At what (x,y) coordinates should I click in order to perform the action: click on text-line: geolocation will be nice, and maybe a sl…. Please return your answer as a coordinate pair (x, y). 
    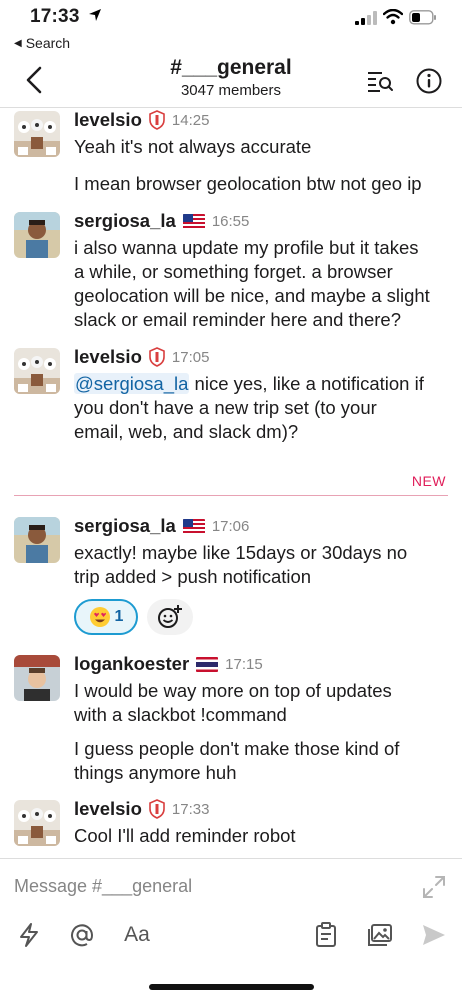
    Looking at the image, I should click on (252, 295).